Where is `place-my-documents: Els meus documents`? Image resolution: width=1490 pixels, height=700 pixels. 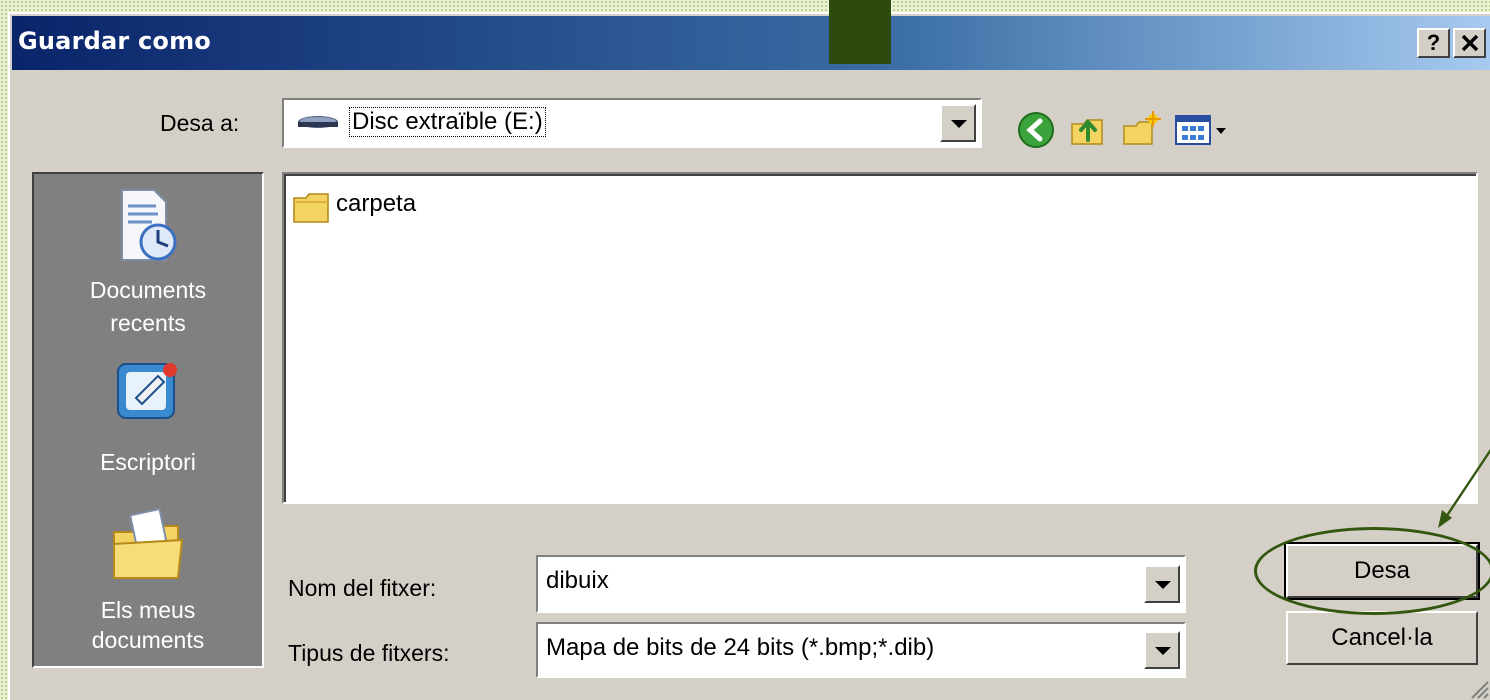
place-my-documents: Els meus documents is located at coordinates (148, 584).